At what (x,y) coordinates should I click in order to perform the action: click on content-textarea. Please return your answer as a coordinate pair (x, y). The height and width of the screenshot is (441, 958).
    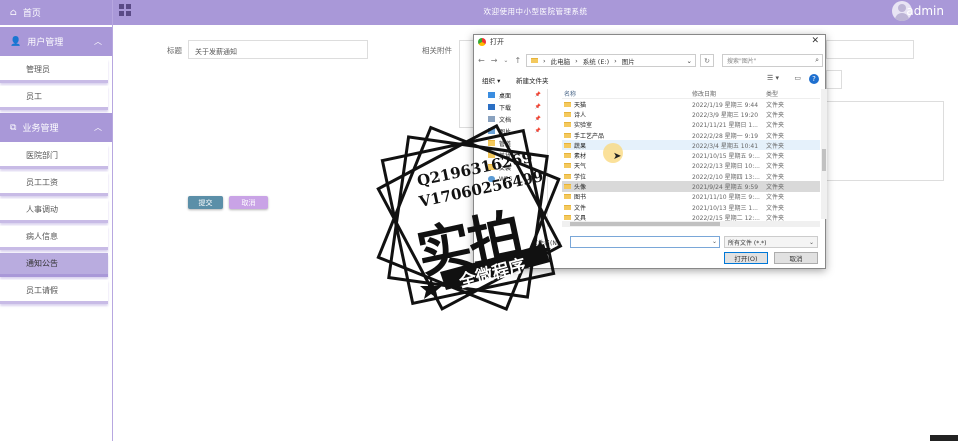
    Looking at the image, I should click on (885, 141).